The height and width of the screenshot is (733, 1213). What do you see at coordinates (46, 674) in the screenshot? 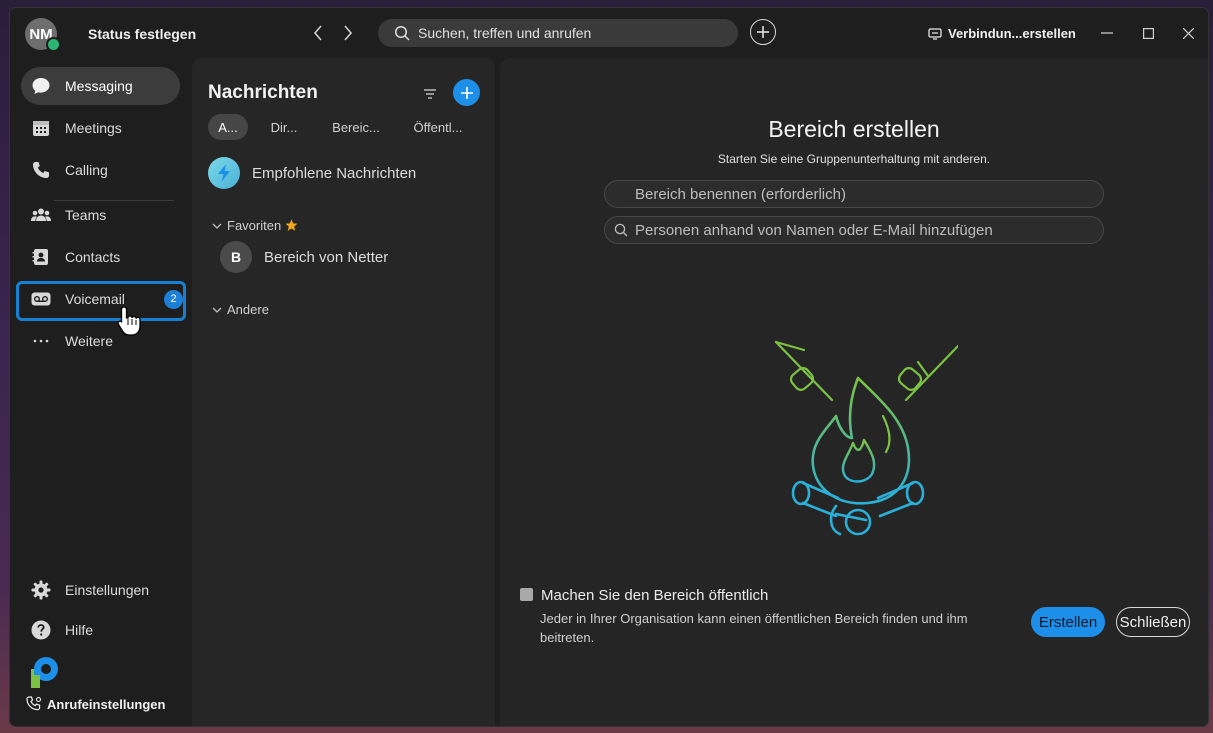
I see `brand-logo-icon` at bounding box center [46, 674].